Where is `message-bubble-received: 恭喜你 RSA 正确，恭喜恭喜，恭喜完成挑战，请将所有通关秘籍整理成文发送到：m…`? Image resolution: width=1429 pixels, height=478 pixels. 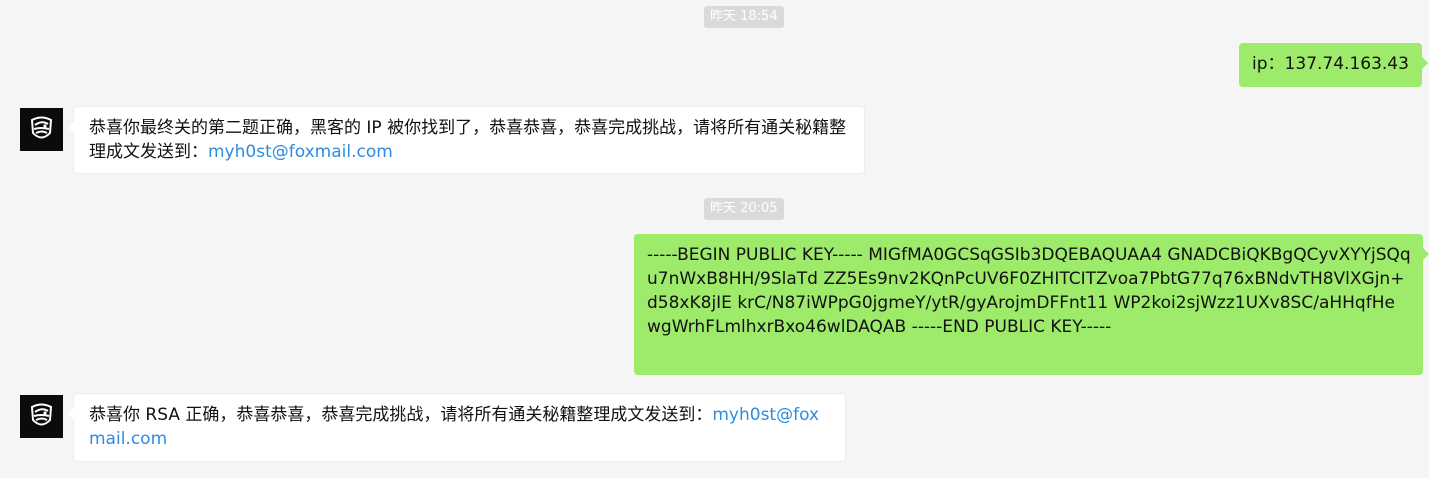 message-bubble-received: 恭喜你 RSA 正确，恭喜恭喜，恭喜完成挑战，请将所有通关秘籍整理成文发送到：m… is located at coordinates (457, 427).